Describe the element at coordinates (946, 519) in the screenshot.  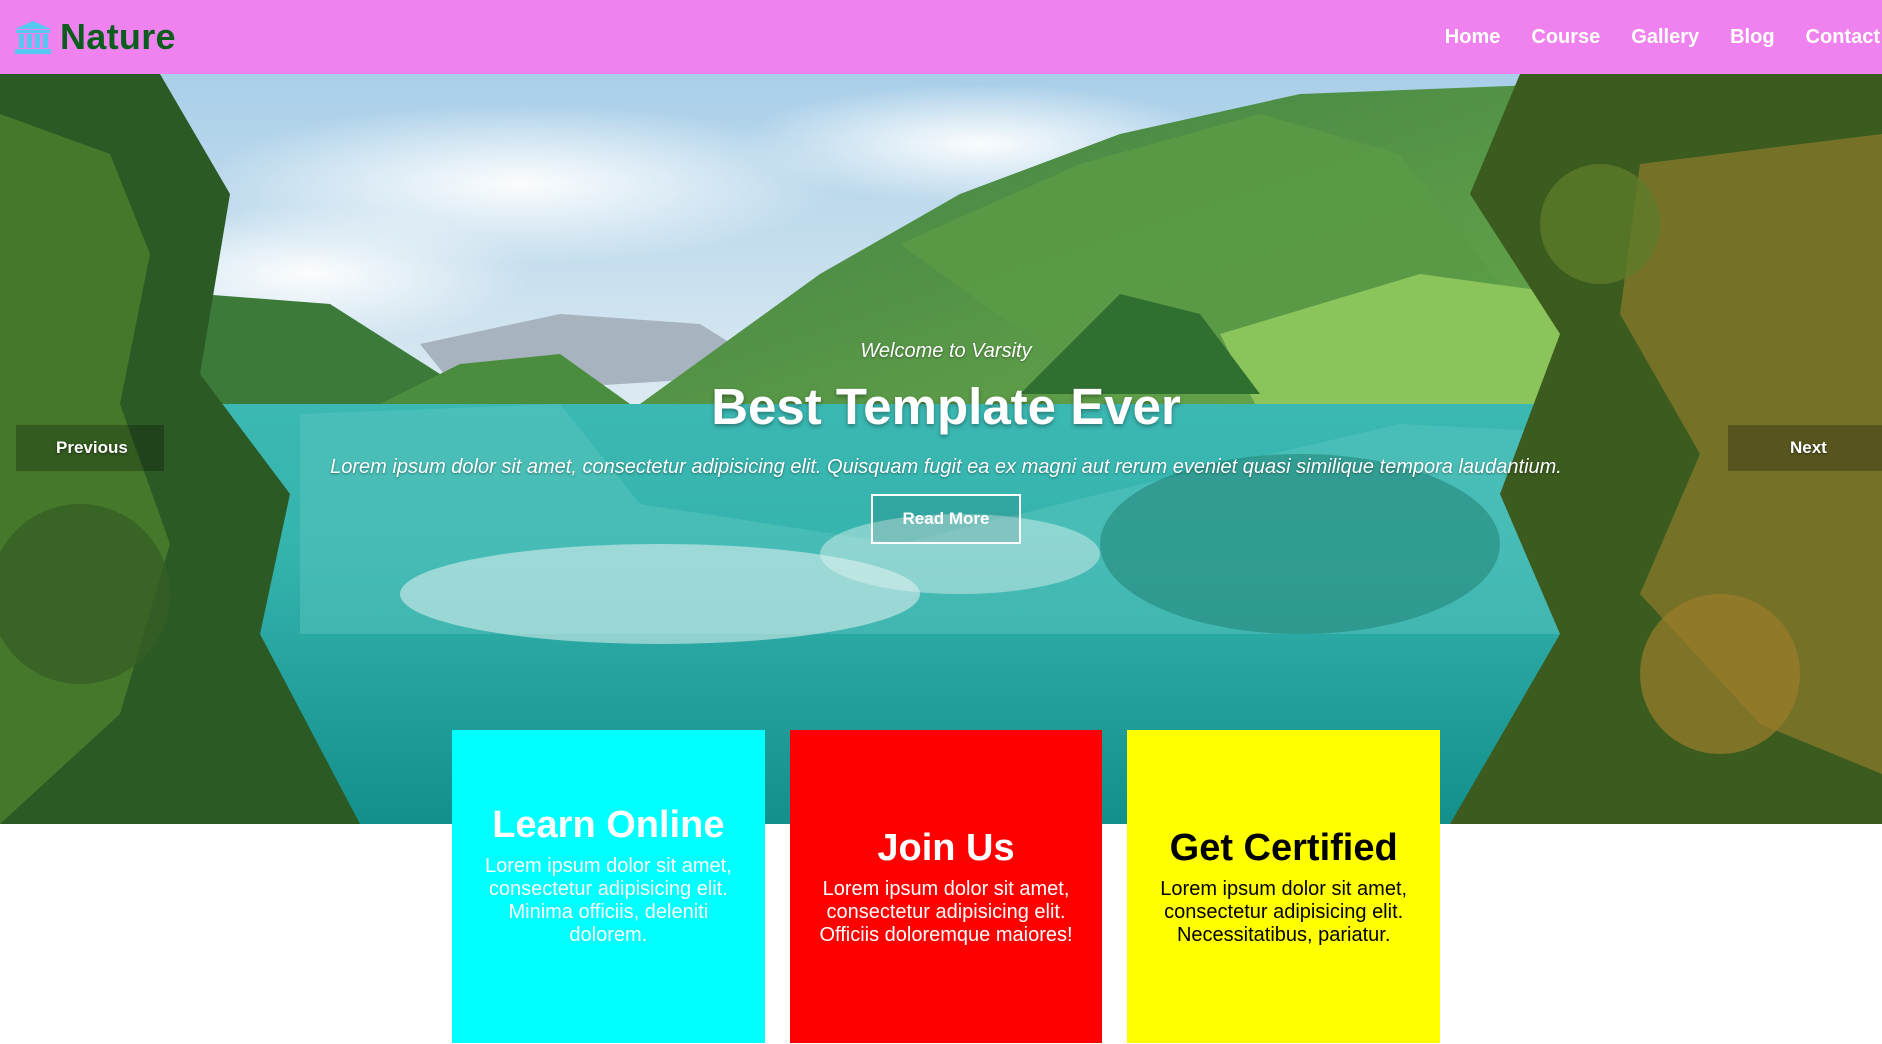
I see `read-more-button: Read More` at that location.